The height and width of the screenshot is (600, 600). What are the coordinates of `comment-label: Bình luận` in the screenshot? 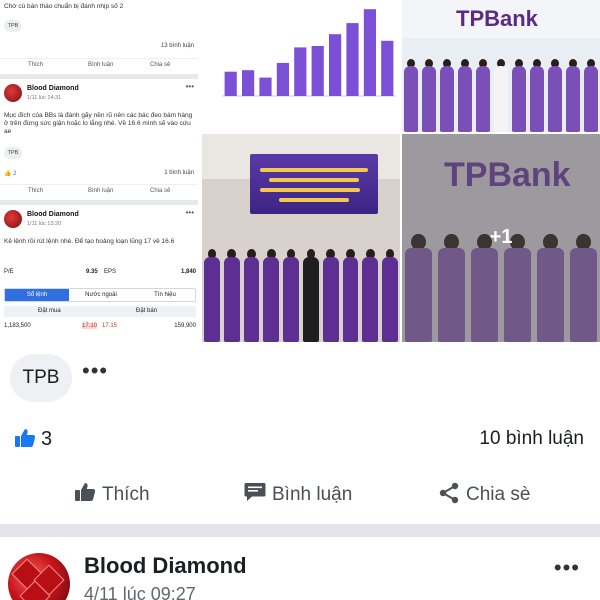 It's located at (312, 494).